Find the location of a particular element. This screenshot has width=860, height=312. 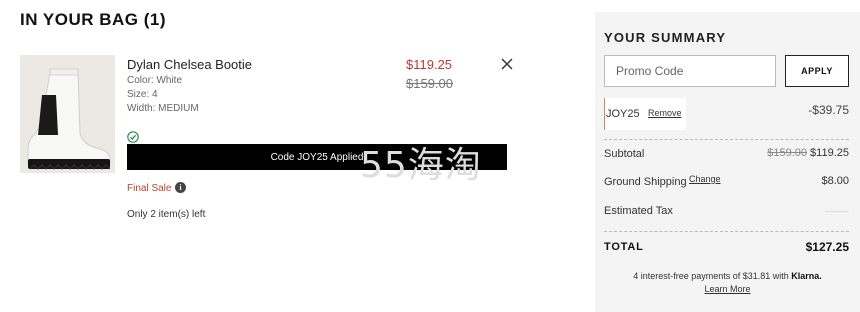

watermark: 55海淘 is located at coordinates (421, 165).